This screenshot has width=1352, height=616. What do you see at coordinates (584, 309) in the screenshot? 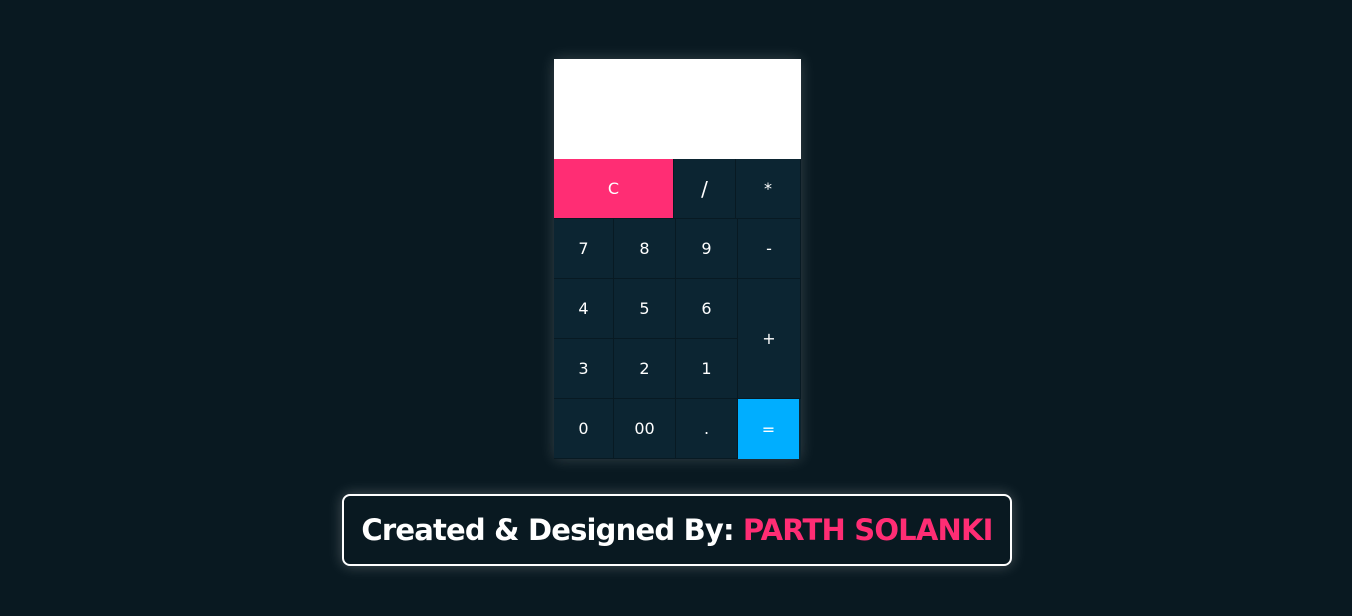
I see `digit-4-button: 4` at bounding box center [584, 309].